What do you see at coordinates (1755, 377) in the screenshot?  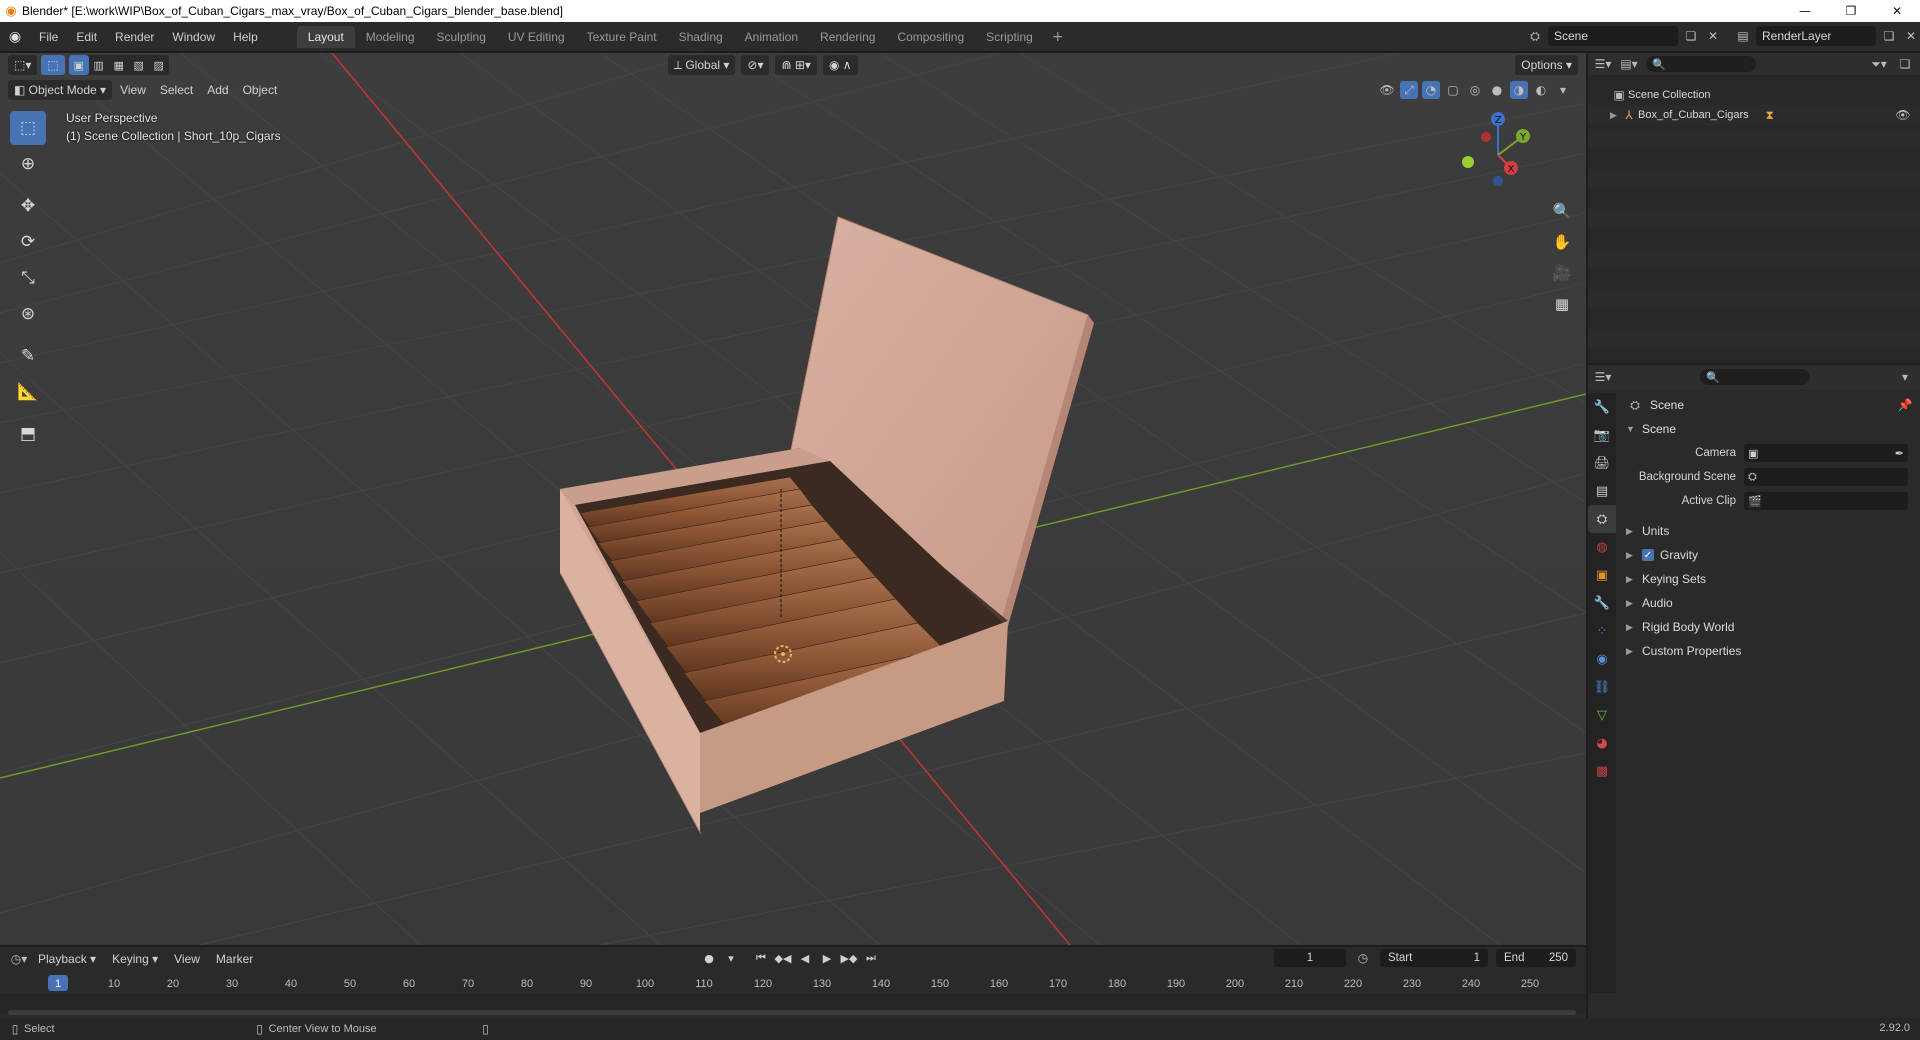 I see `properties-search-input: 🔍` at bounding box center [1755, 377].